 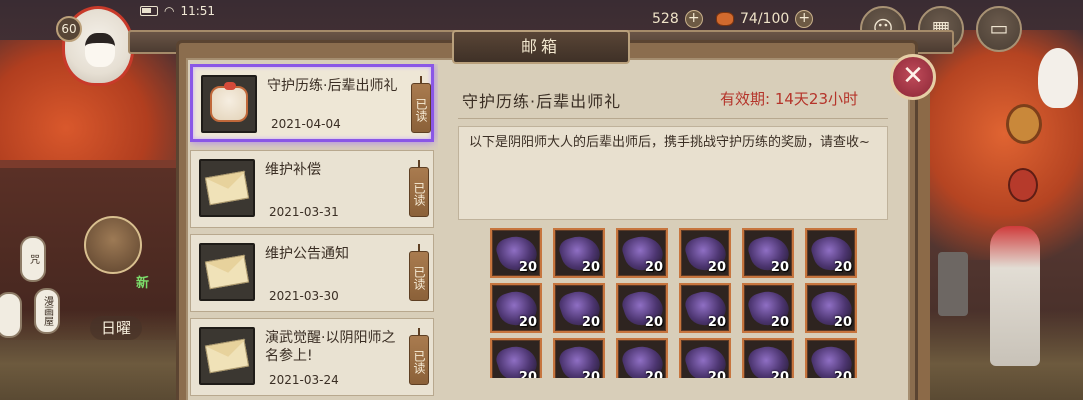 What do you see at coordinates (1023, 185) in the screenshot?
I see `oni-mask-icon` at bounding box center [1023, 185].